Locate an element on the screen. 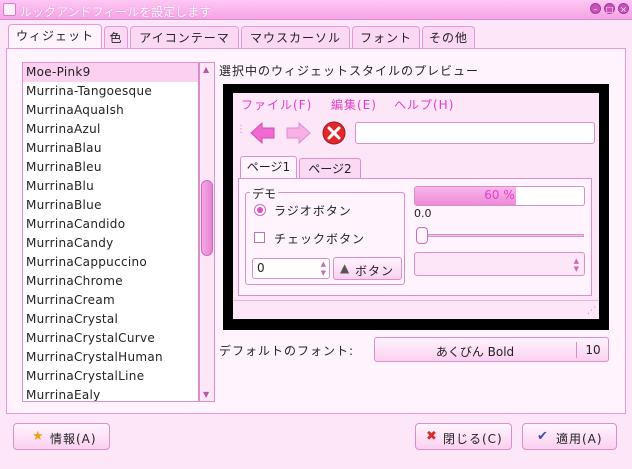  preview-button: ▲ ボタン is located at coordinates (367, 268).